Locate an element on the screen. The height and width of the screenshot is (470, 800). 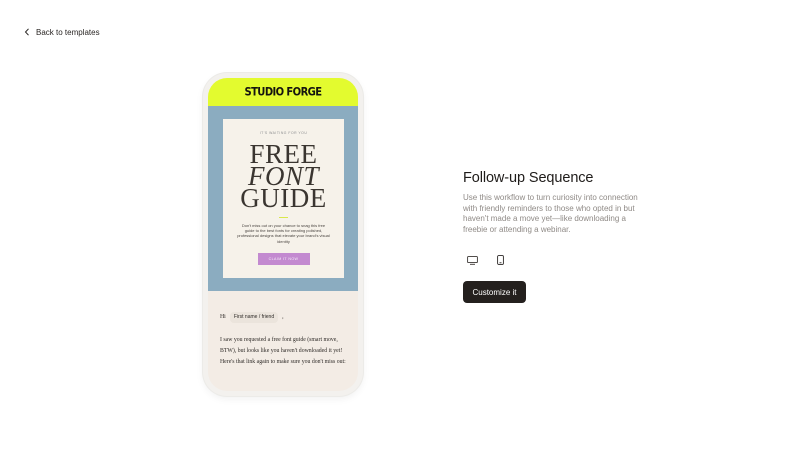
email-header: STUDIO FORGE is located at coordinates (283, 92).